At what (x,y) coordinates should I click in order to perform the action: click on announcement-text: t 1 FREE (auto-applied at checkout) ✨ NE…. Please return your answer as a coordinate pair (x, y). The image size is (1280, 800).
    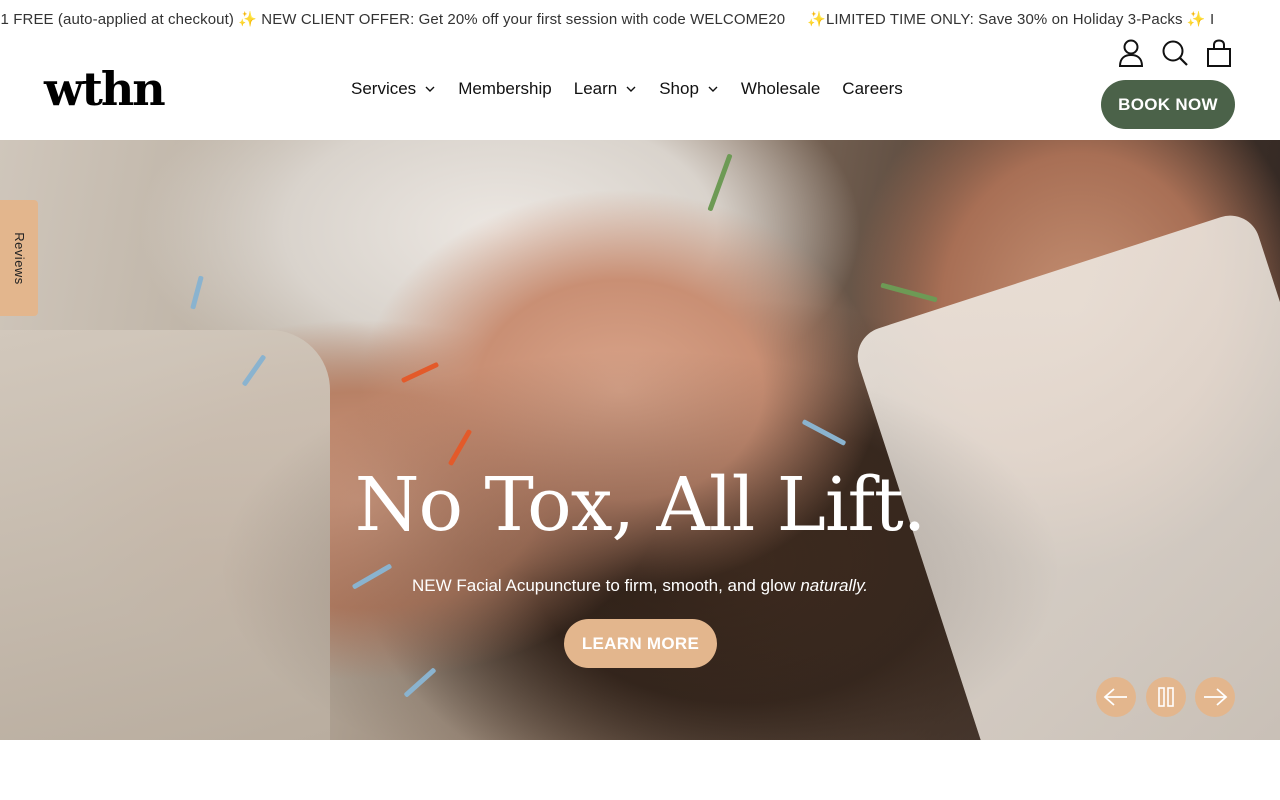
    Looking at the image, I should click on (393, 19).